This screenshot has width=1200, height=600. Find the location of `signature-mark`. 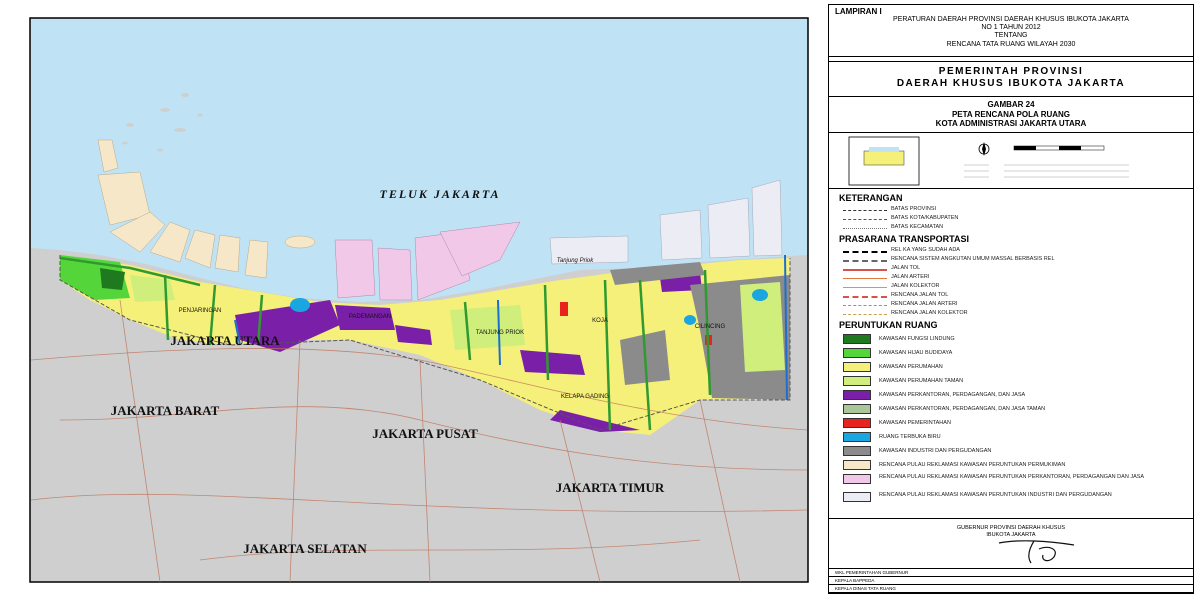

signature-mark is located at coordinates (1036, 552).